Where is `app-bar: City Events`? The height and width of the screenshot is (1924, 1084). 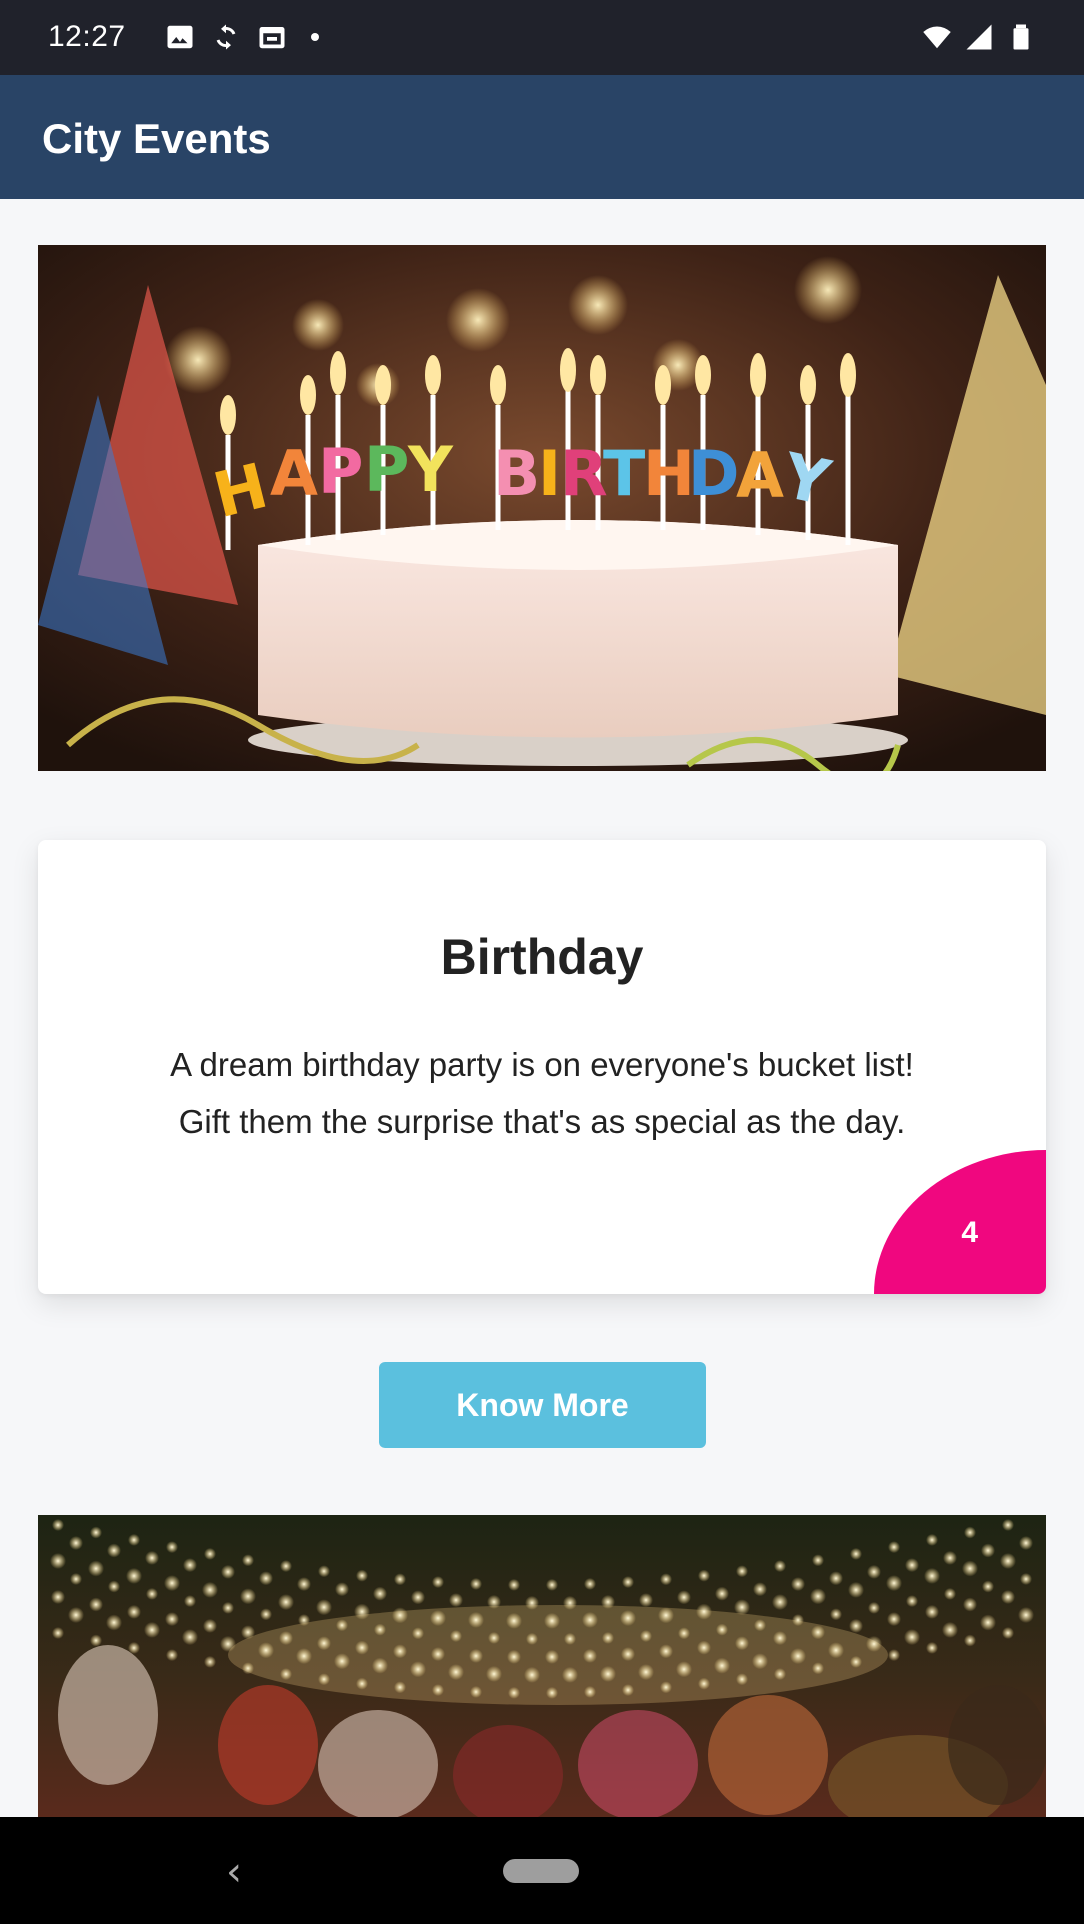
app-bar: City Events is located at coordinates (542, 137).